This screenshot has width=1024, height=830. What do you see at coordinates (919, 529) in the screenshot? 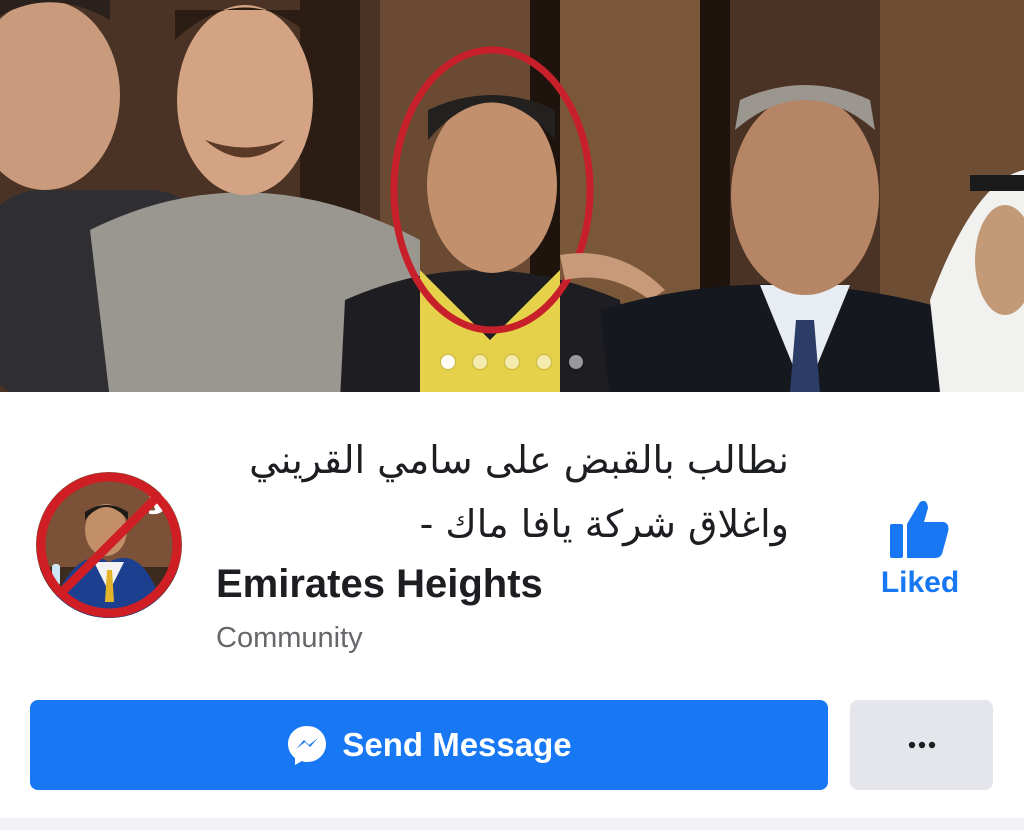
I see `thumbs-up-icon` at bounding box center [919, 529].